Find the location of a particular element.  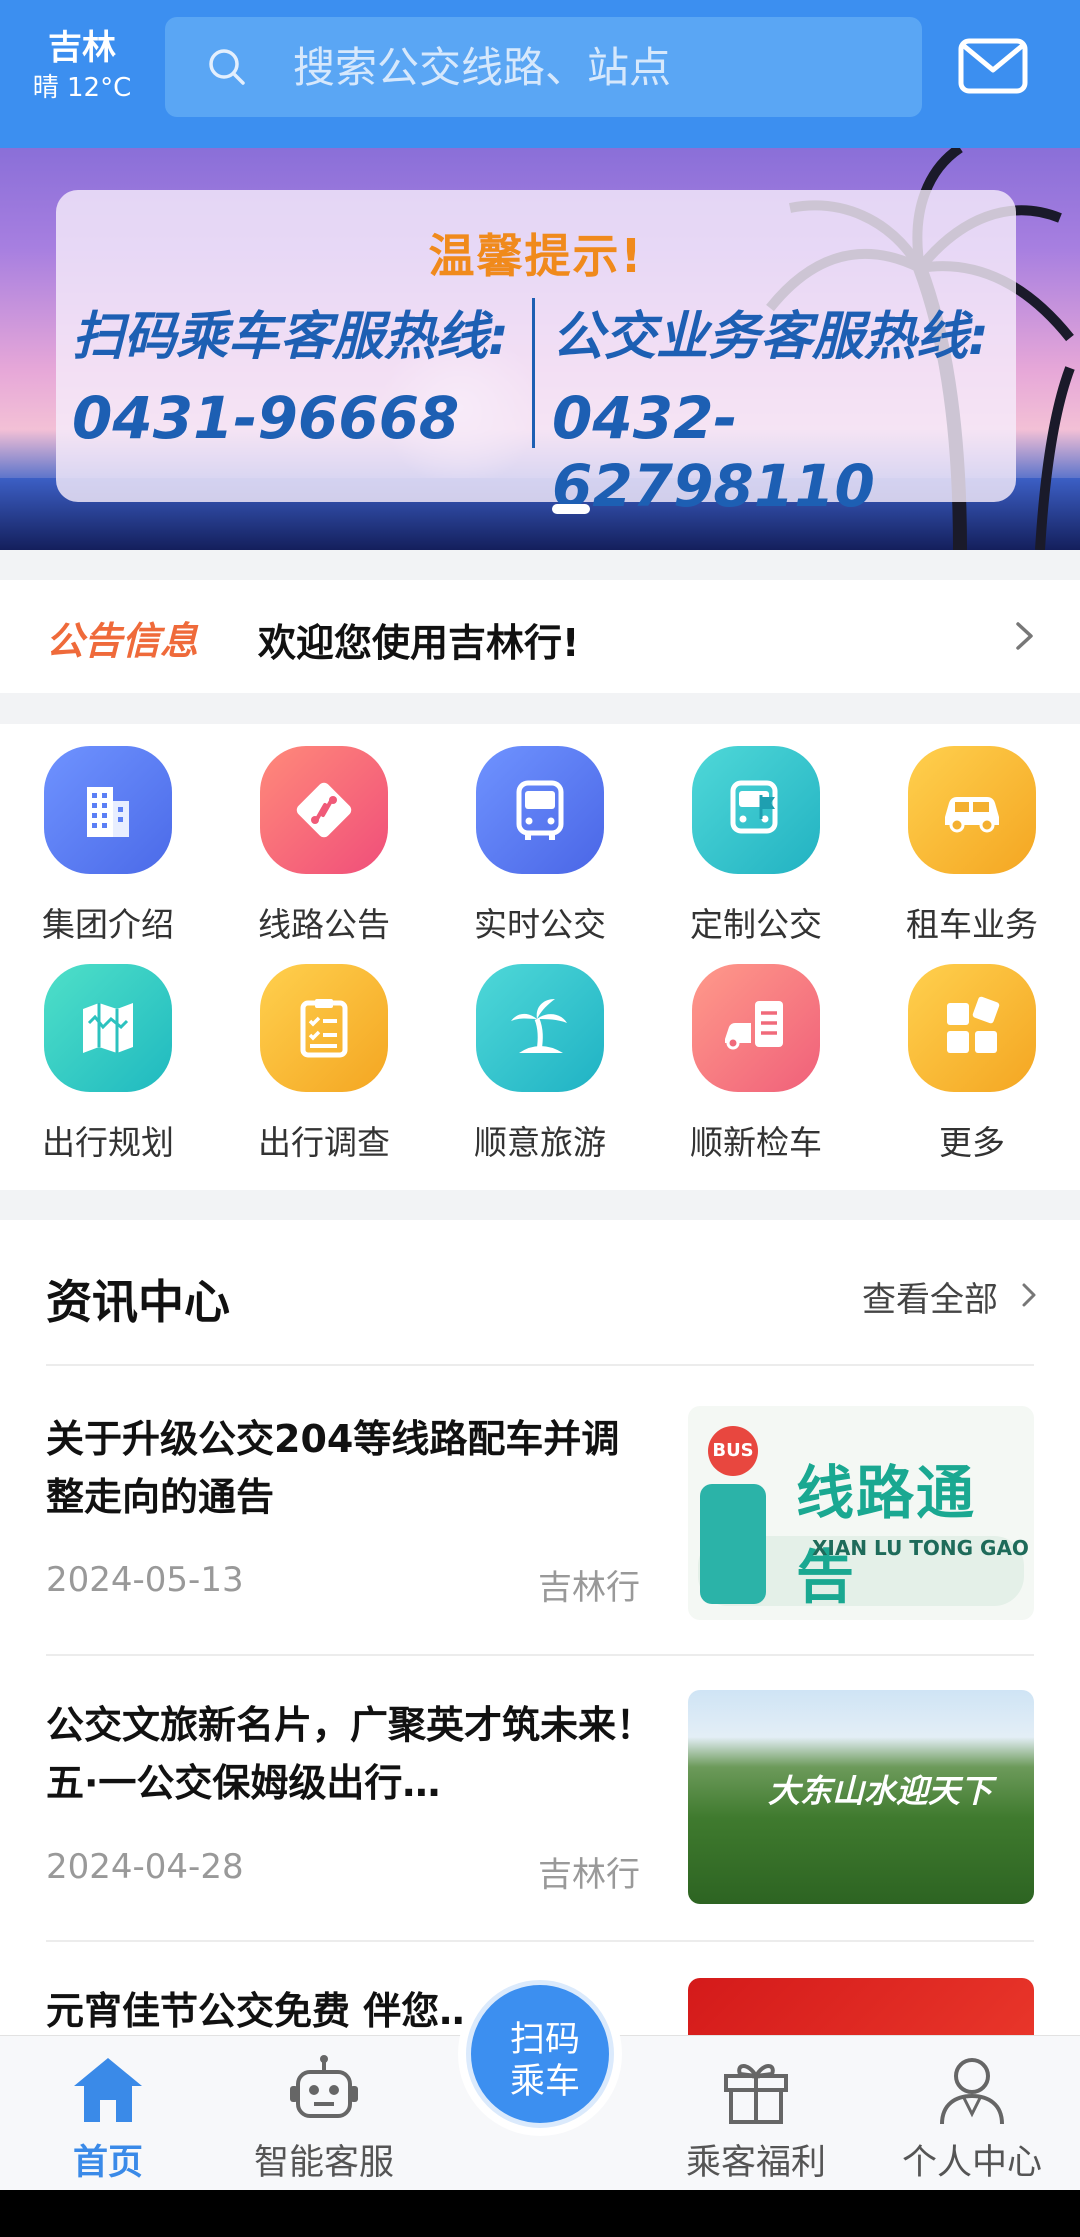

news-thumbnail: 大东山水迎天下 is located at coordinates (861, 1797).